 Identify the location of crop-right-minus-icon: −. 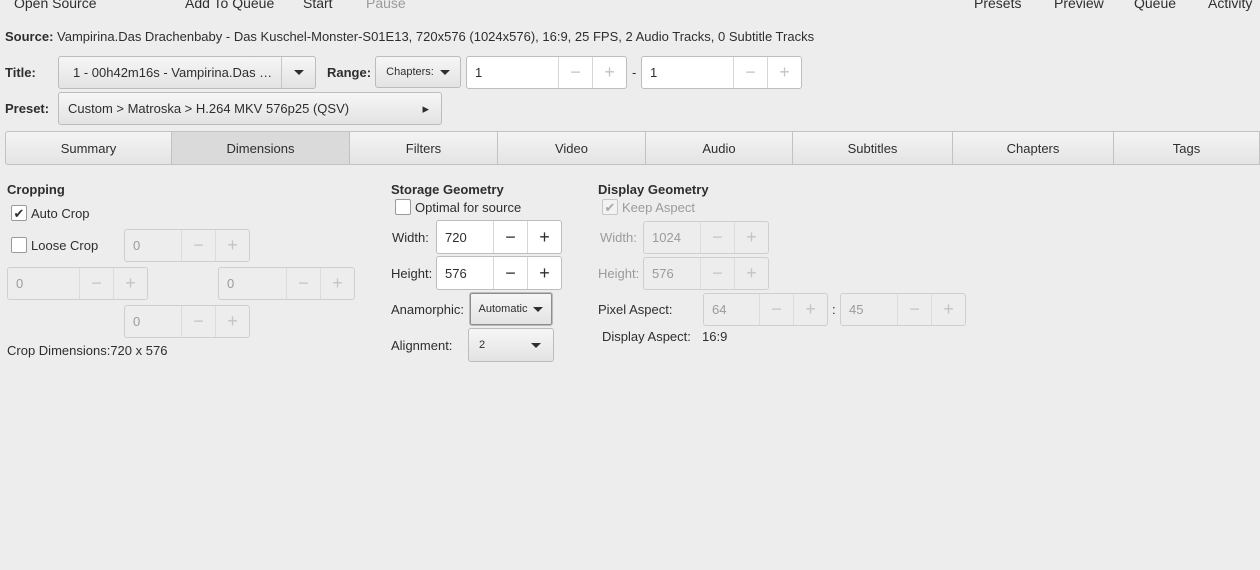
(303, 283).